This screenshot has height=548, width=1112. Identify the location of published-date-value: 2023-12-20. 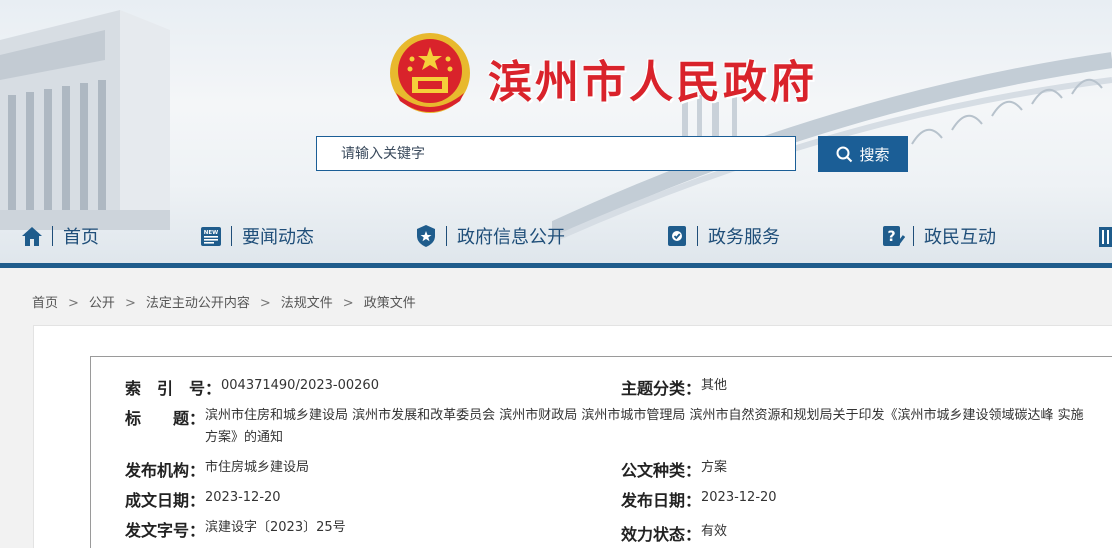
(739, 497).